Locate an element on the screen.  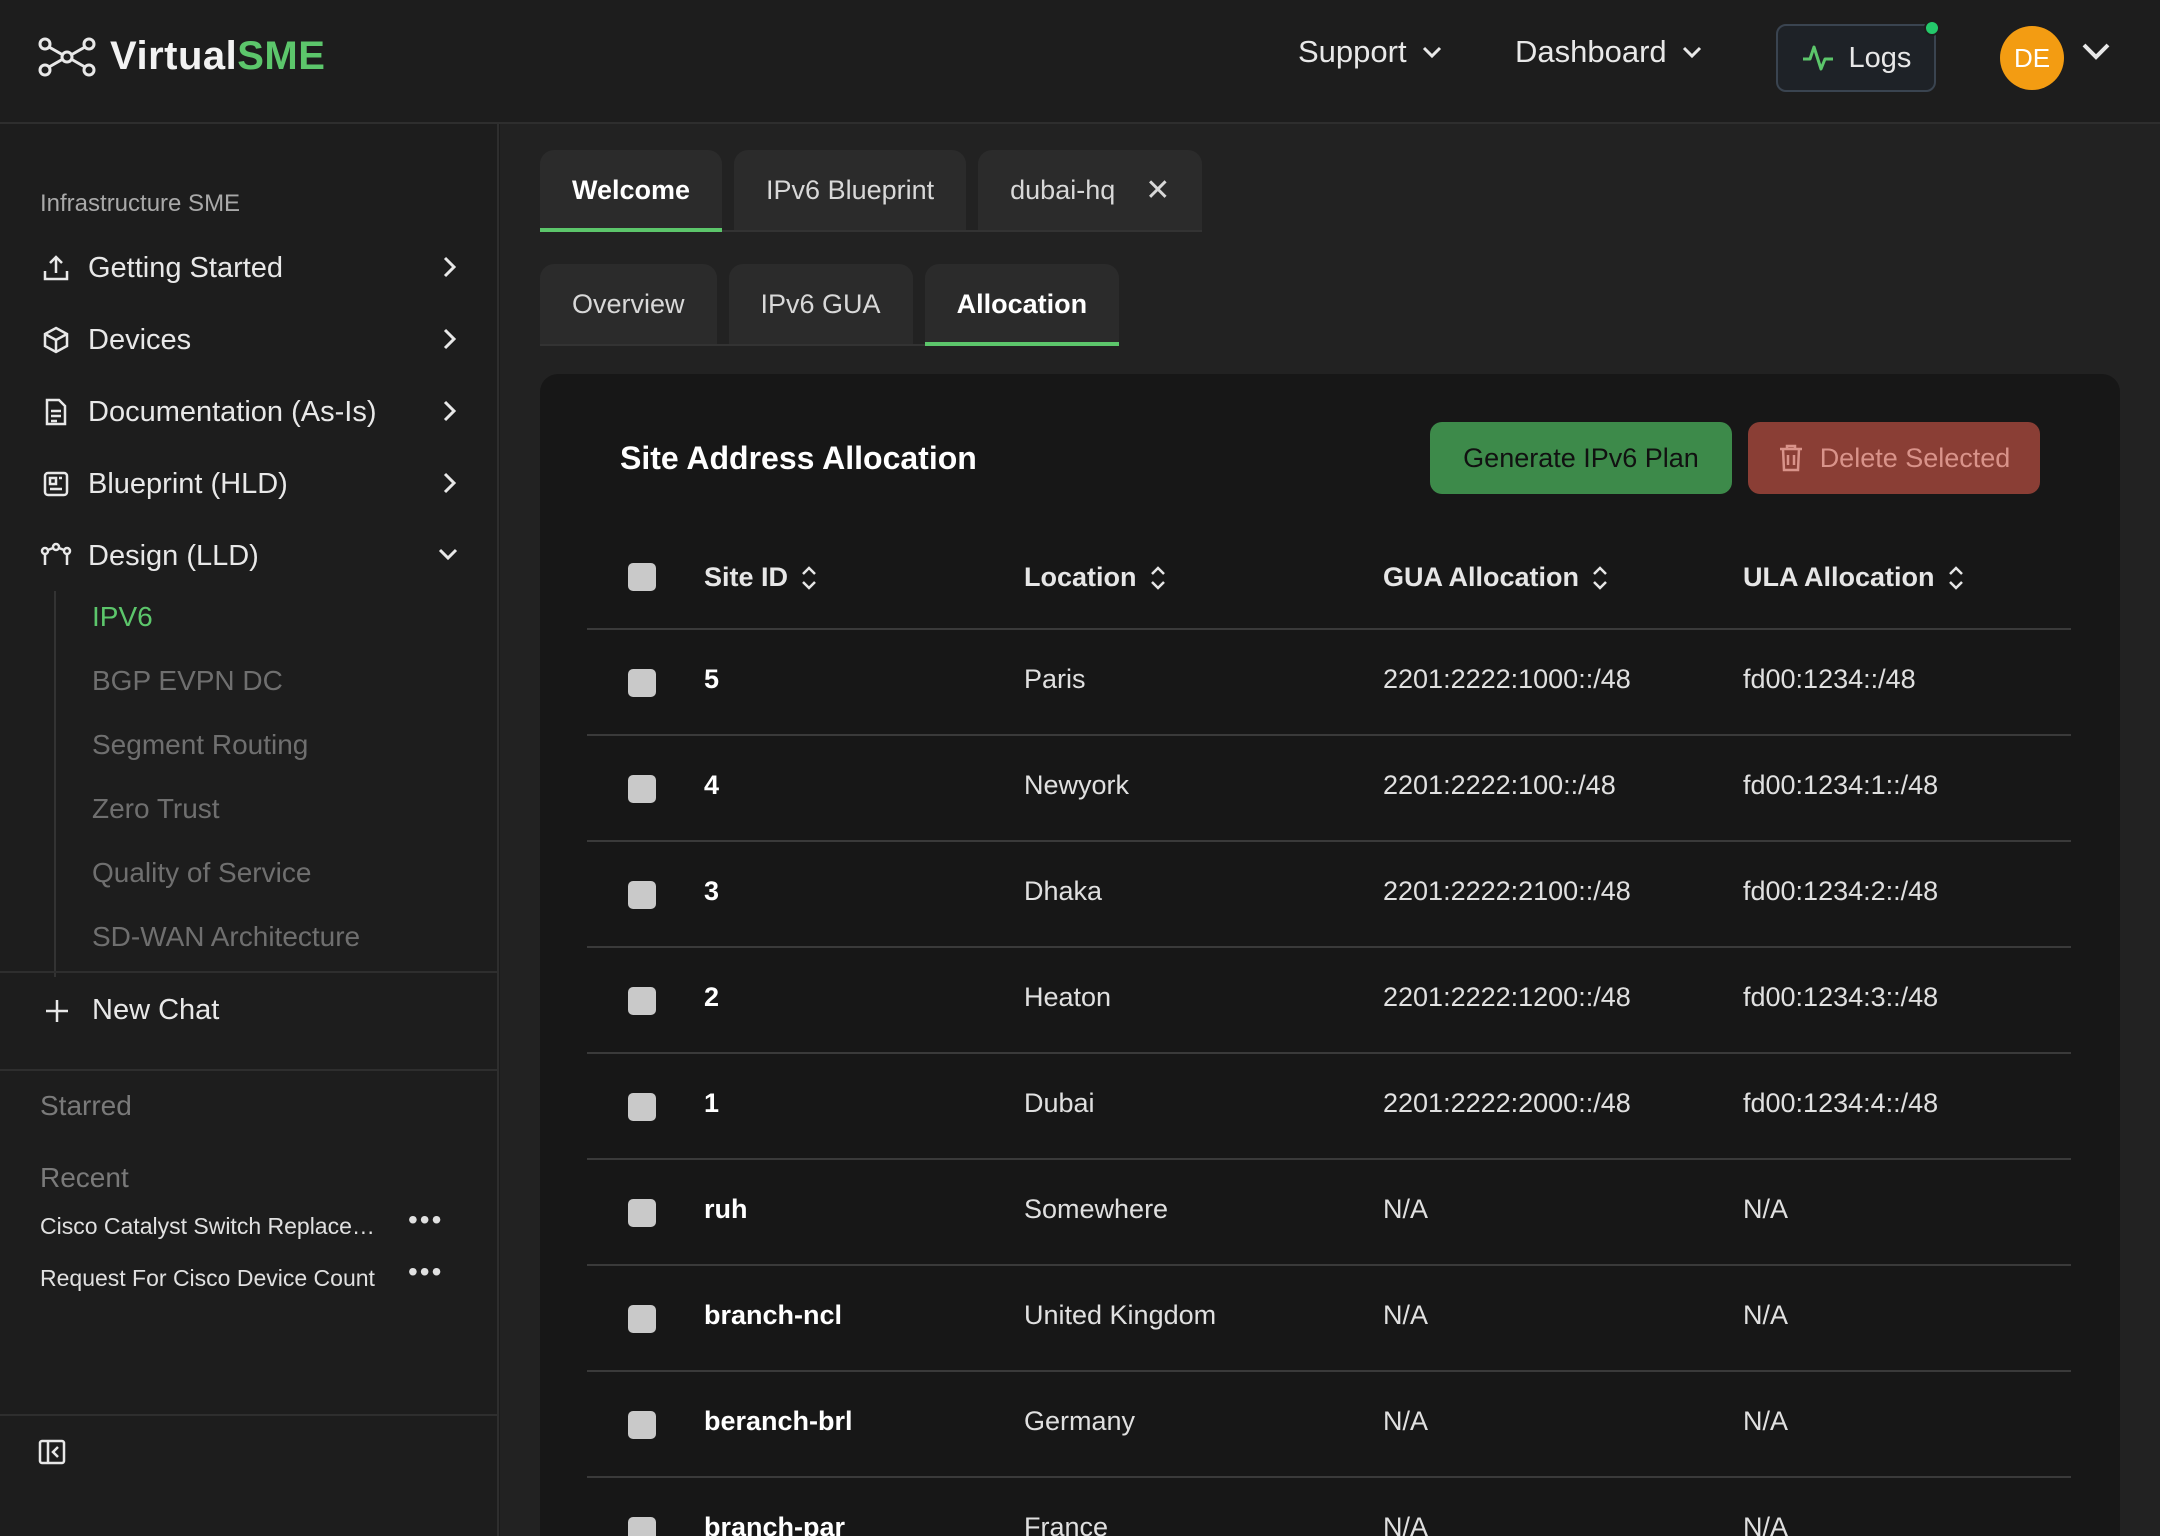
recent-chat-item: Request For Cisco Device Count is located at coordinates (240, 1278).